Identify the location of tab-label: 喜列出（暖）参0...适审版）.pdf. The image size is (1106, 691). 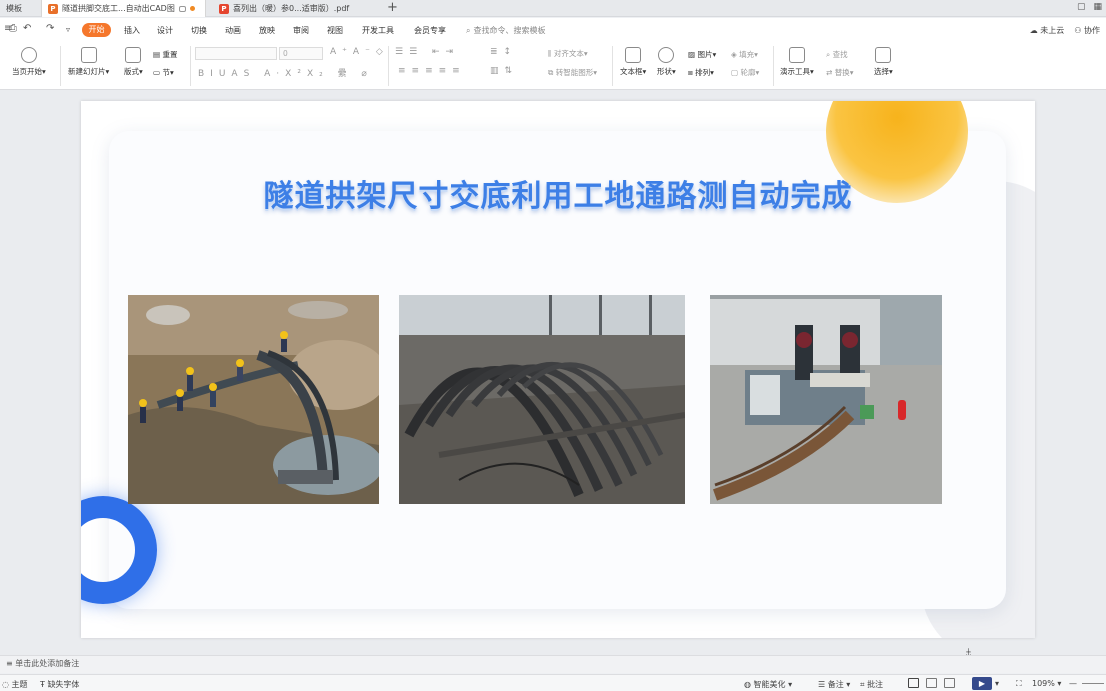
(291, 8).